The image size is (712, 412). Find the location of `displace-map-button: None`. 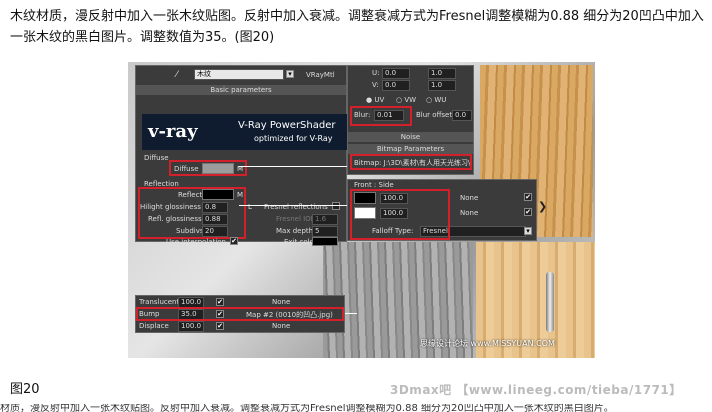

displace-map-button: None is located at coordinates (281, 326).